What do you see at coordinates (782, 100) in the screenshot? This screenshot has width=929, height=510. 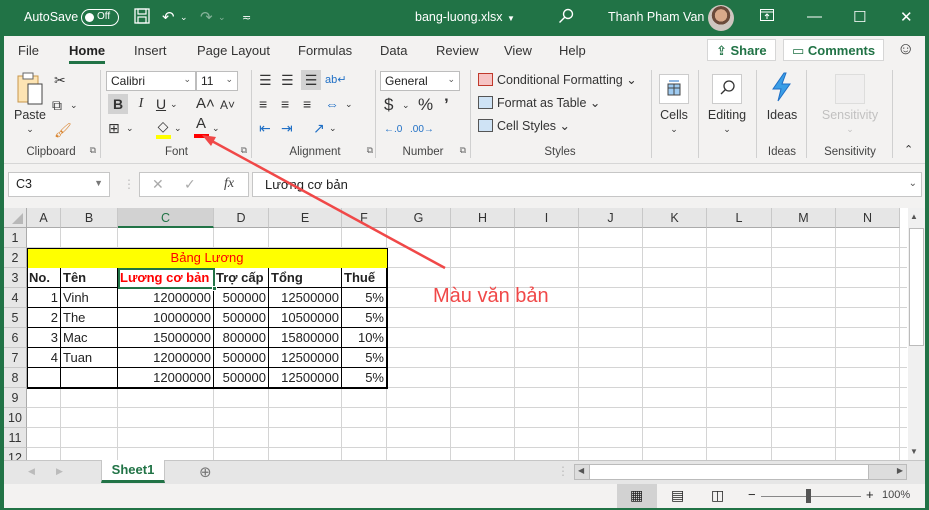 I see `ideas-button: Ideas` at bounding box center [782, 100].